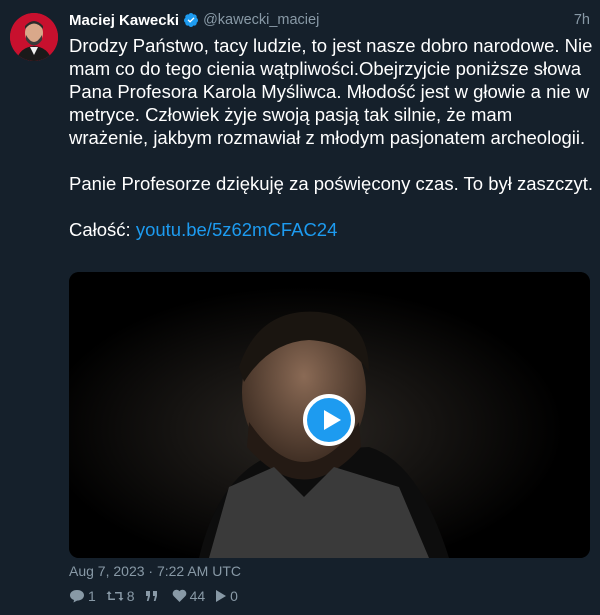 This screenshot has width=600, height=615. Describe the element at coordinates (261, 20) in the screenshot. I see `author-handle: @kawecki_maciej` at that location.